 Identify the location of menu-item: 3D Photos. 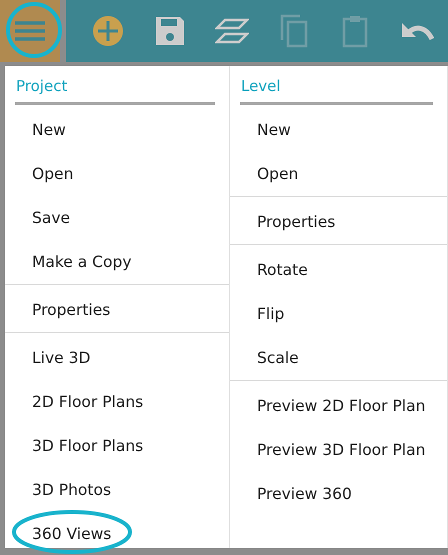
(117, 490).